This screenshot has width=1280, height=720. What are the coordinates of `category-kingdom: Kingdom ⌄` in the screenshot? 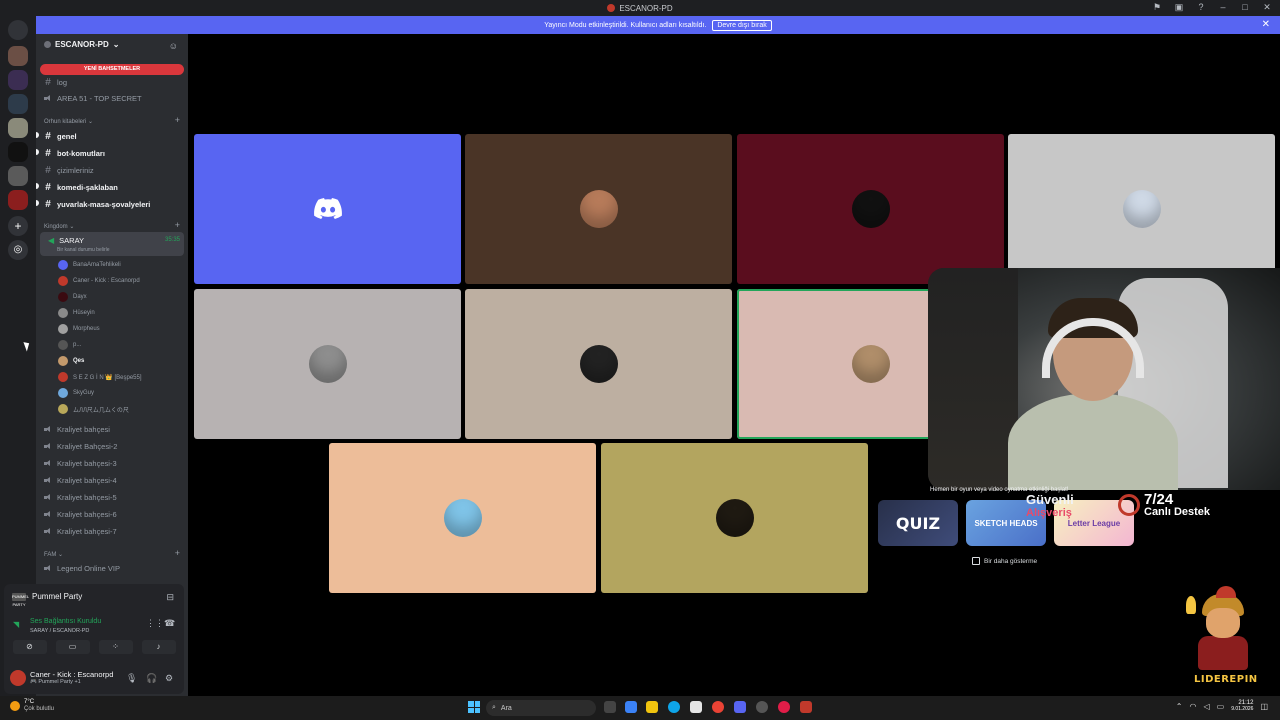 It's located at (59, 226).